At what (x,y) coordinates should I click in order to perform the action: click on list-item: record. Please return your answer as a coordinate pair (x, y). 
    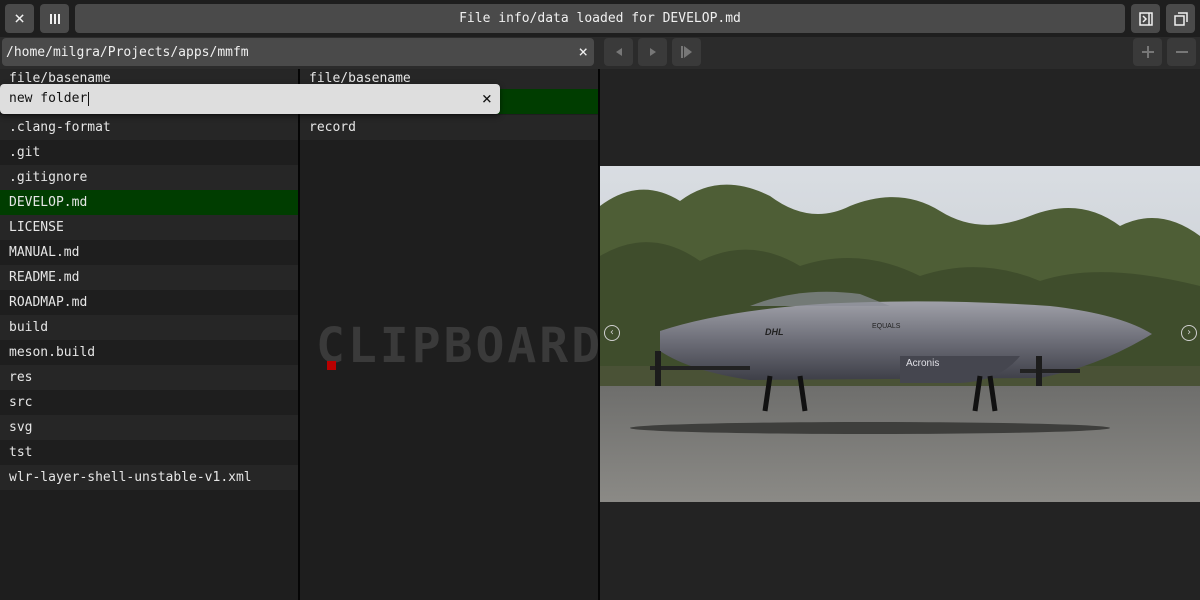
    Looking at the image, I should click on (449, 127).